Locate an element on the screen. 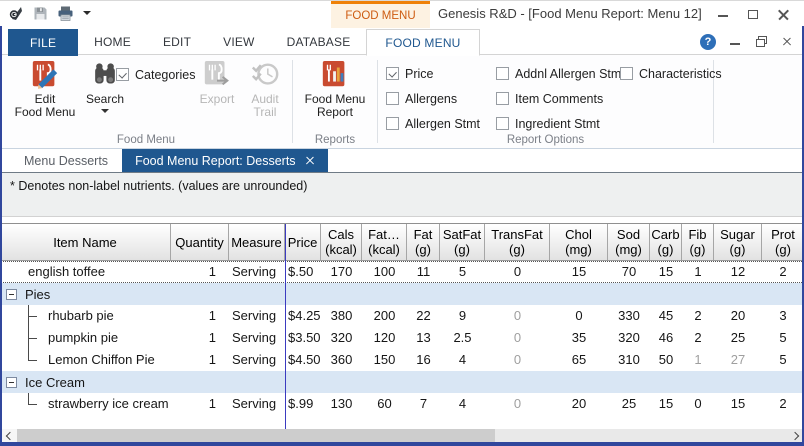 This screenshot has height=446, width=804. cell-fib: 1 is located at coordinates (698, 271).